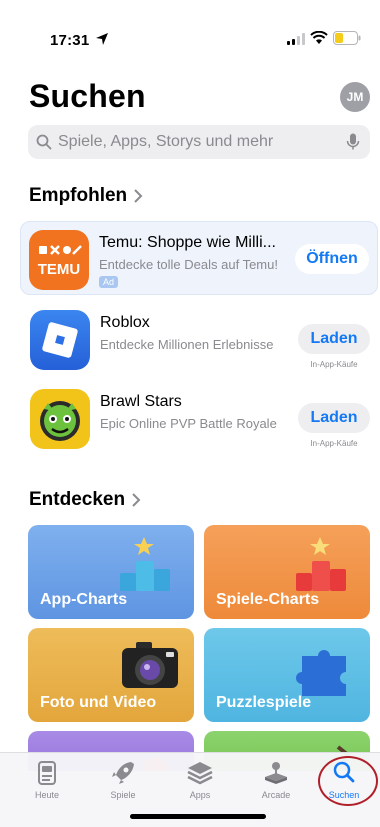 The image size is (380, 827). Describe the element at coordinates (59, 269) in the screenshot. I see `svg-text: TEMU` at that location.